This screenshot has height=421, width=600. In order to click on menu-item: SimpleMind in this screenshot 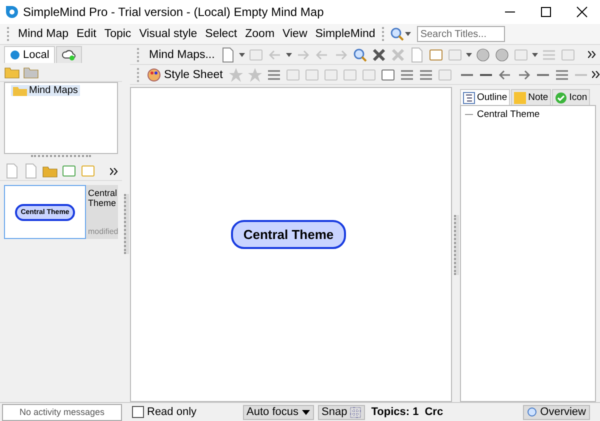, I will do `click(345, 34)`.